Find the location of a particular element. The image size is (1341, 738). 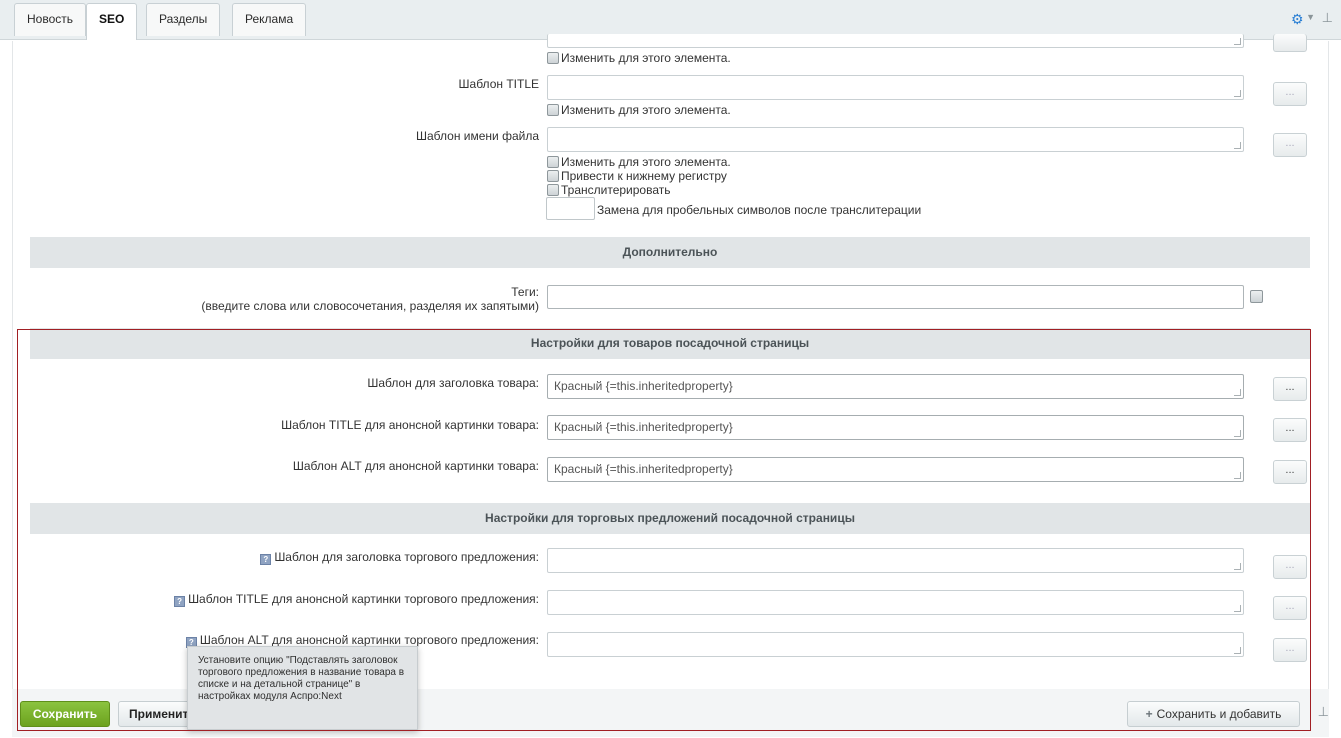

save-button: Сохранить is located at coordinates (65, 714).